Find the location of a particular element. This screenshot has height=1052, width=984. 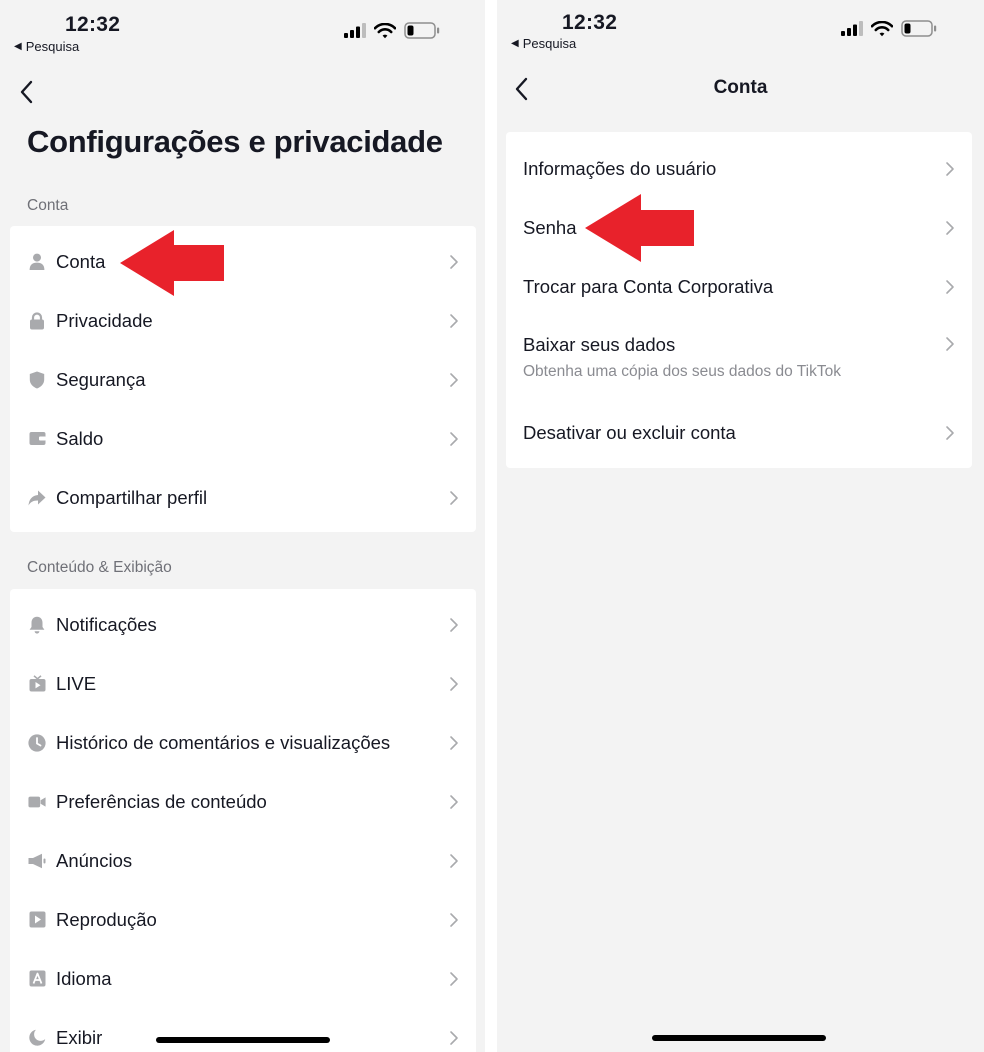

wallet-icon is located at coordinates (37, 439).